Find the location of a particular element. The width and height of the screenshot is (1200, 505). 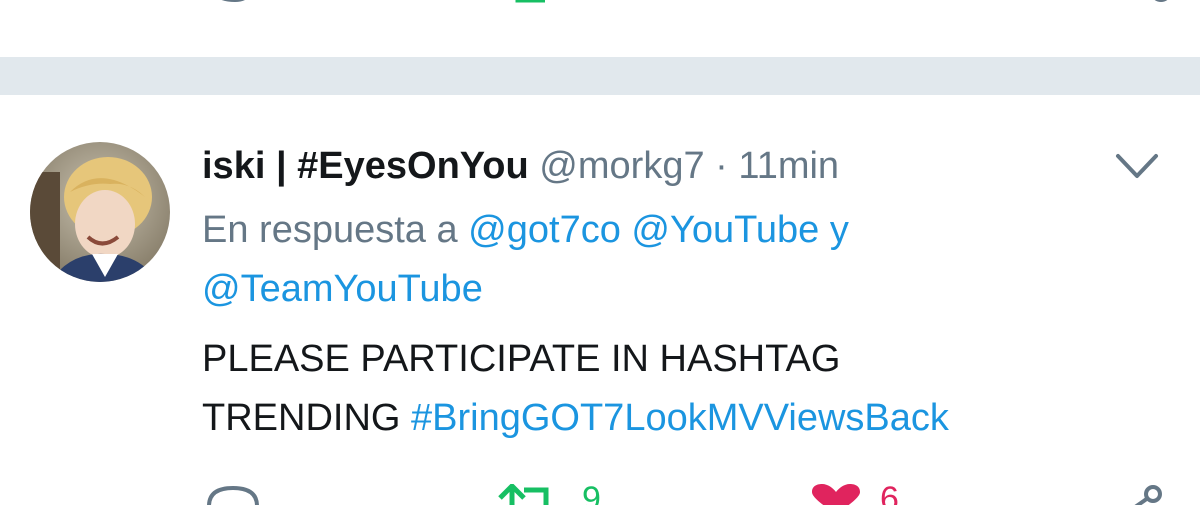

mention-link: @got7co is located at coordinates (544, 230).